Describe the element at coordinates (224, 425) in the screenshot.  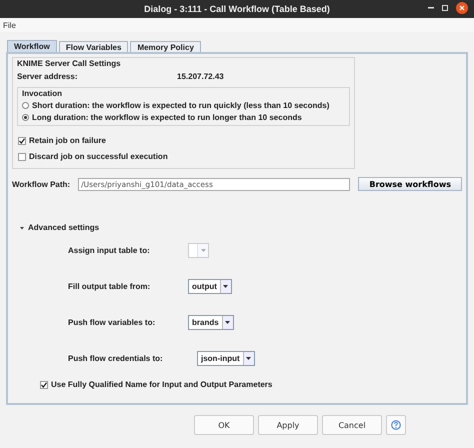
I see `dialog-button: OK` at that location.